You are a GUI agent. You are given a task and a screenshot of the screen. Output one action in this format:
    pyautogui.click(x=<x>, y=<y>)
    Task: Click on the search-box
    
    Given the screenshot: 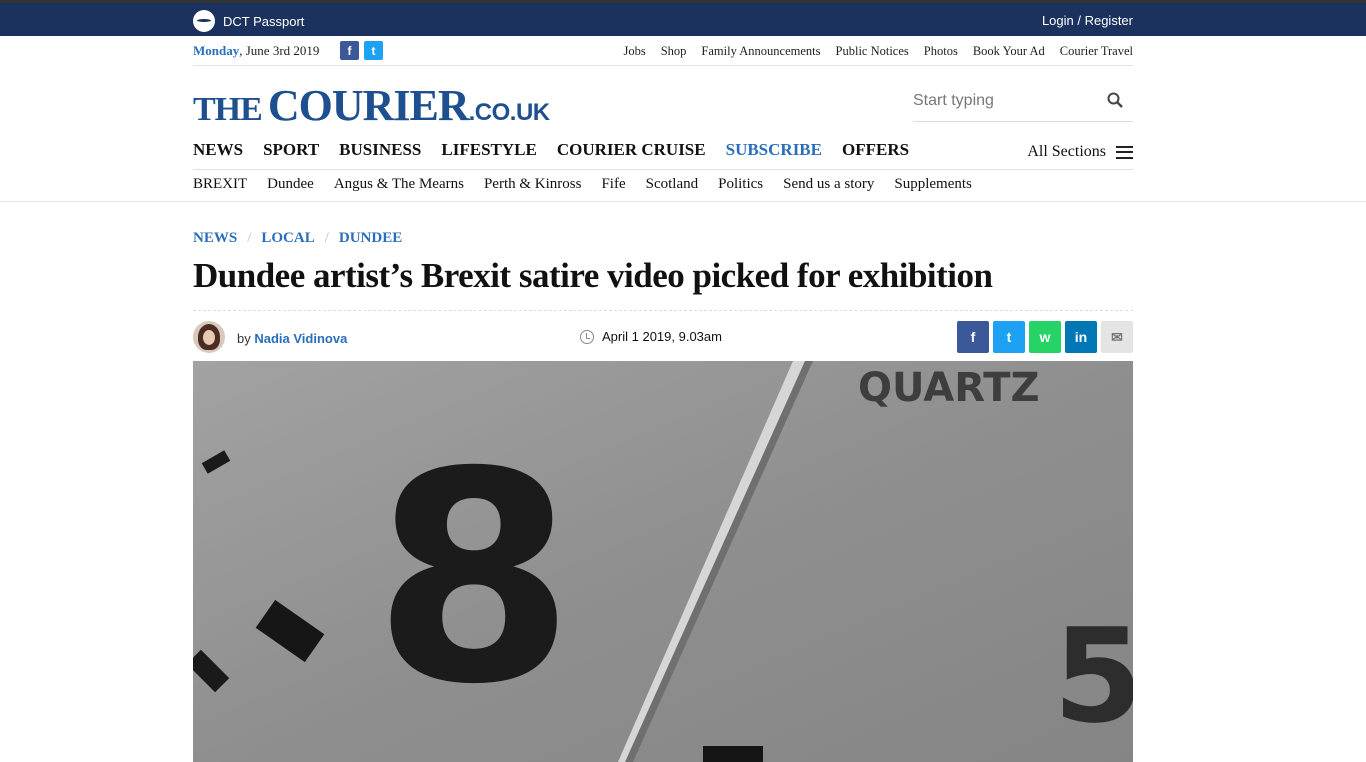 What is the action you would take?
    pyautogui.click(x=1023, y=103)
    